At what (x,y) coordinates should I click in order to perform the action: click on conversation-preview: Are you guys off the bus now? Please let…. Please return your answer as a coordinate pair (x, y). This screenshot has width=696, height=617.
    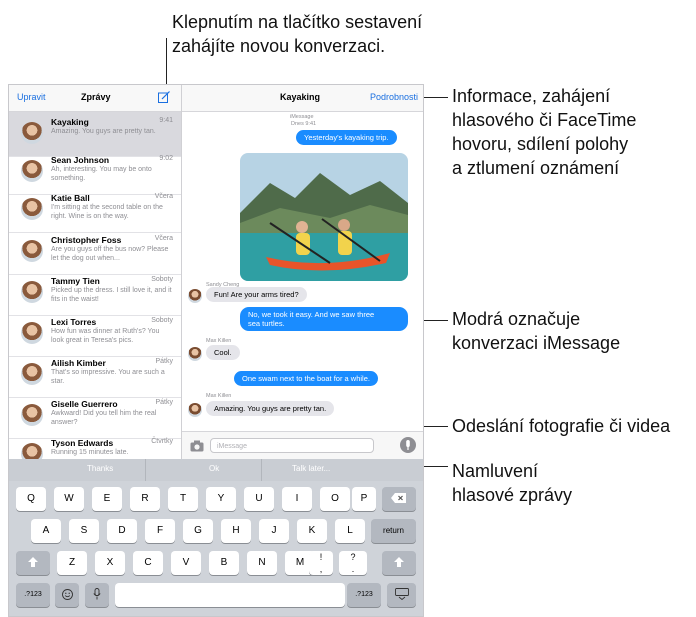
    Looking at the image, I should click on (110, 254).